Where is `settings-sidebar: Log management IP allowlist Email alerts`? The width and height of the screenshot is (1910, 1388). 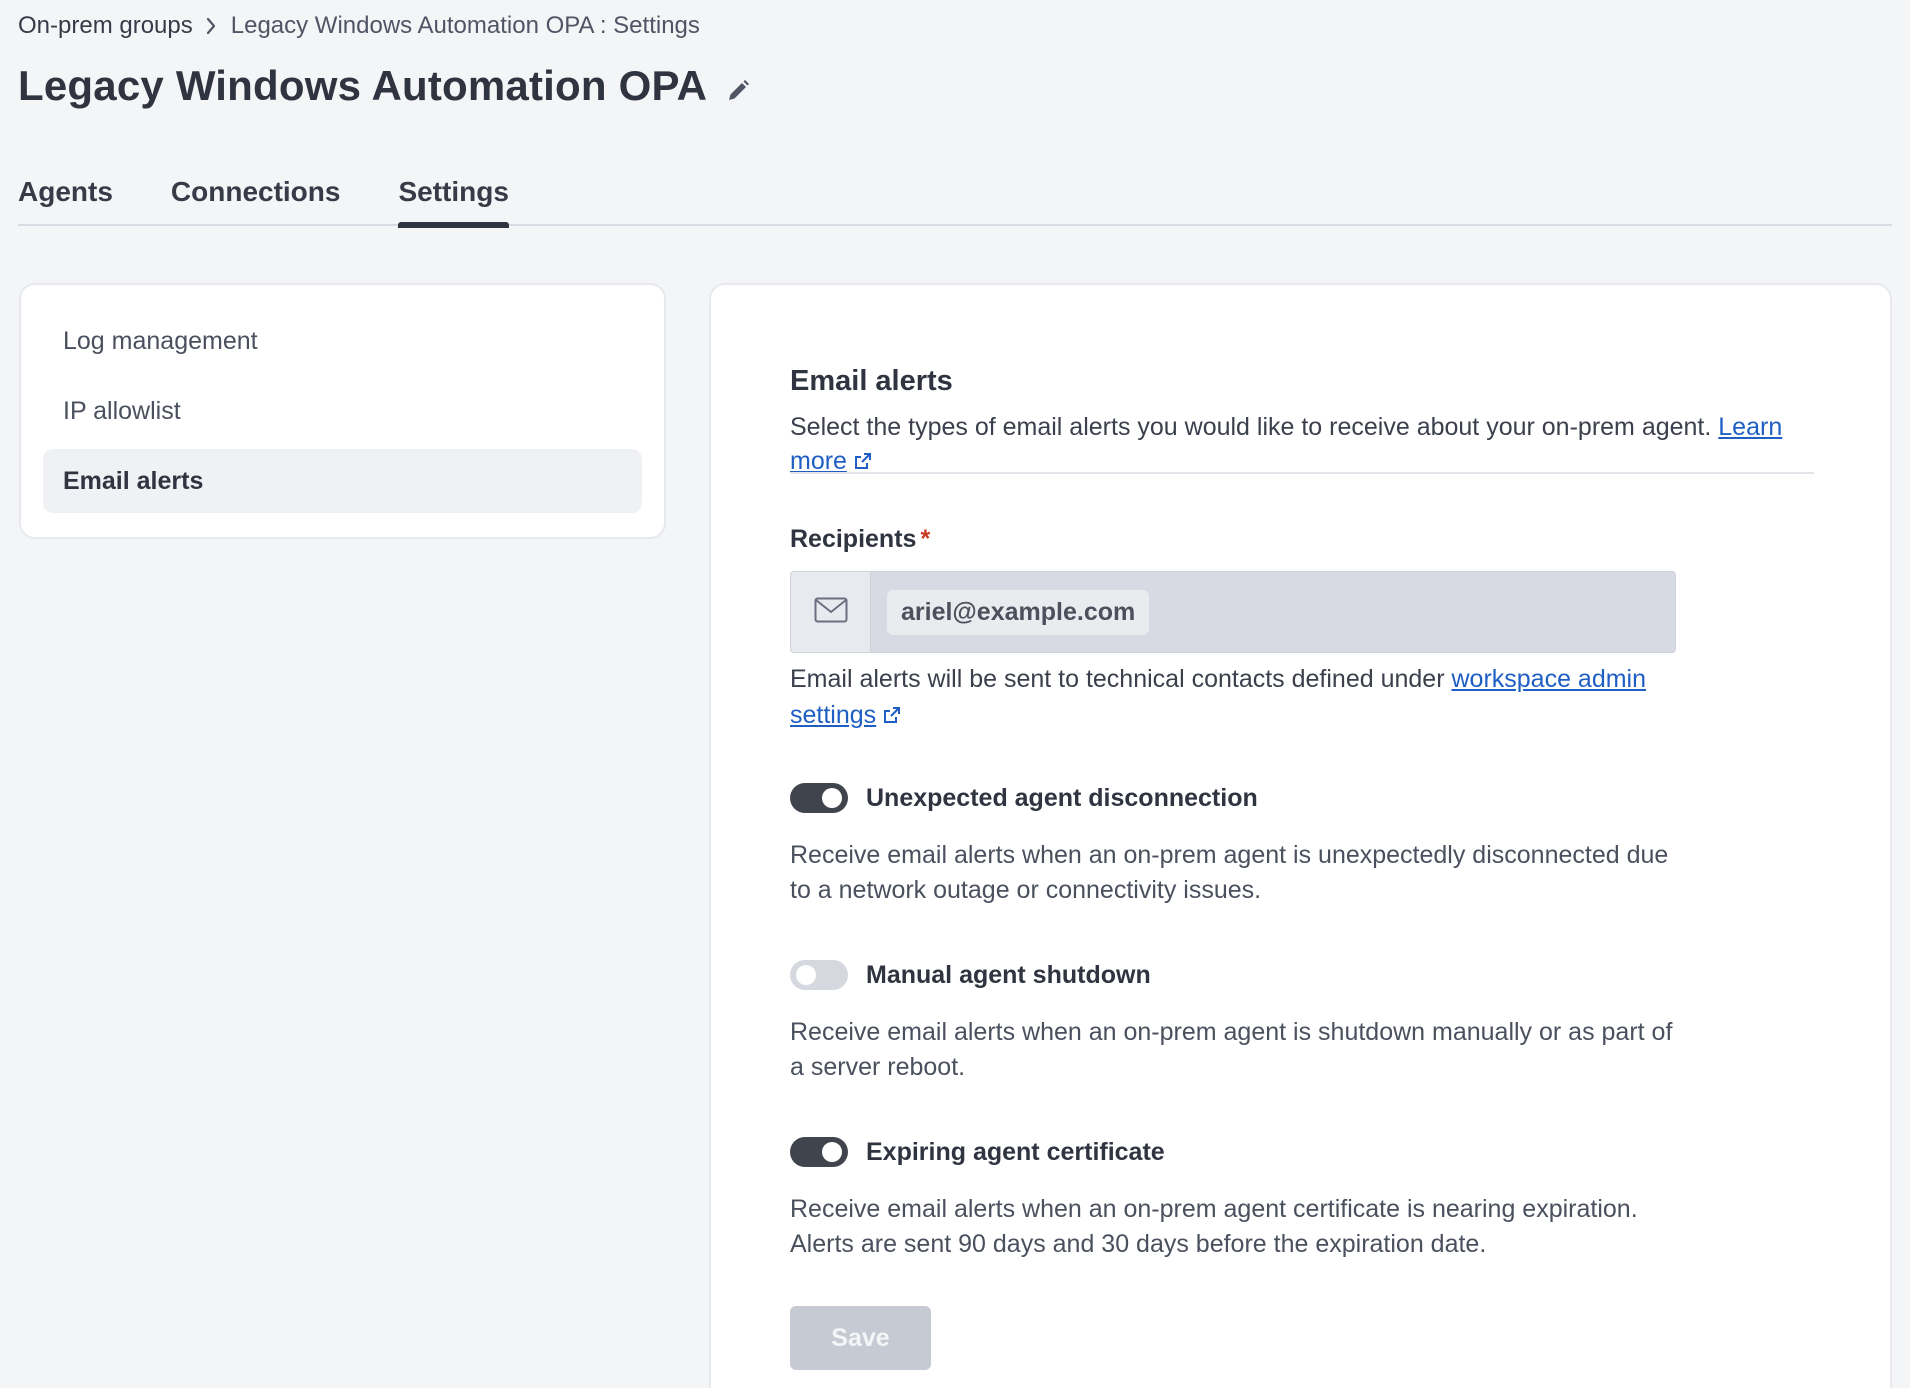
settings-sidebar: Log management IP allowlist Email alerts is located at coordinates (342, 411).